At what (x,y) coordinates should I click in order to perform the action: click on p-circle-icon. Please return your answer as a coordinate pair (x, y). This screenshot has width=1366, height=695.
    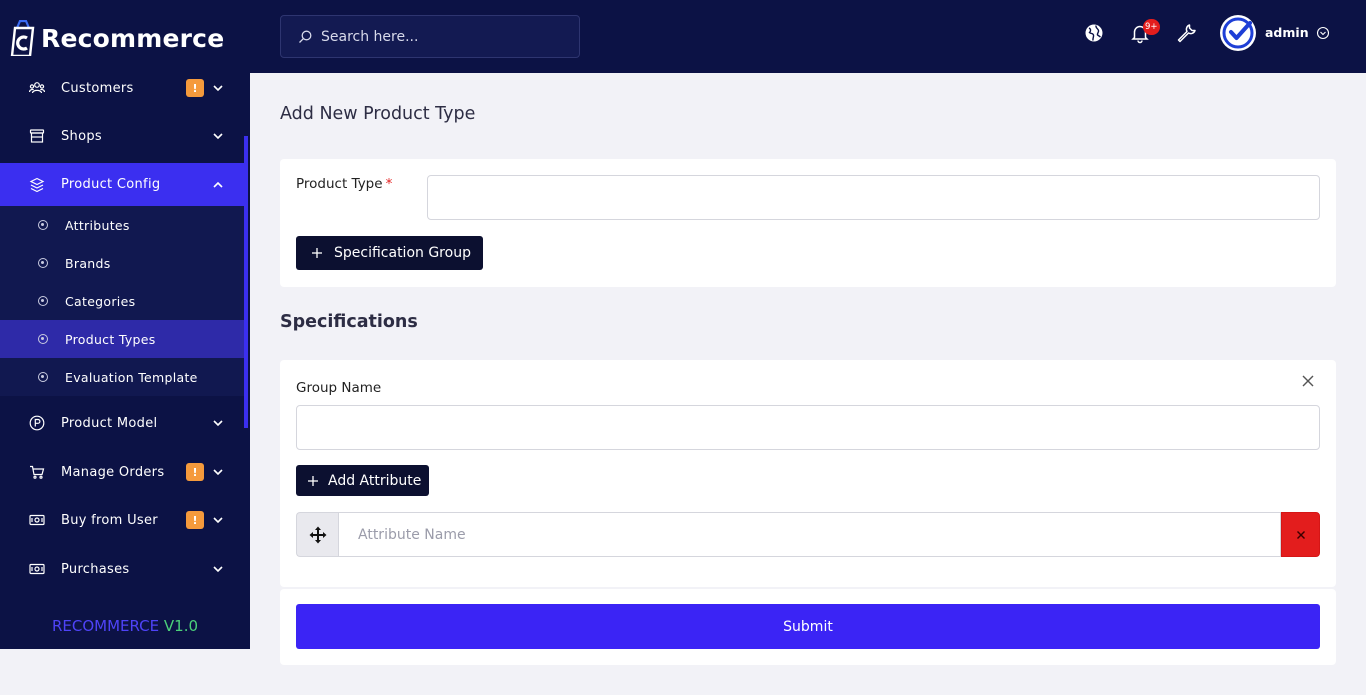
    Looking at the image, I should click on (37, 423).